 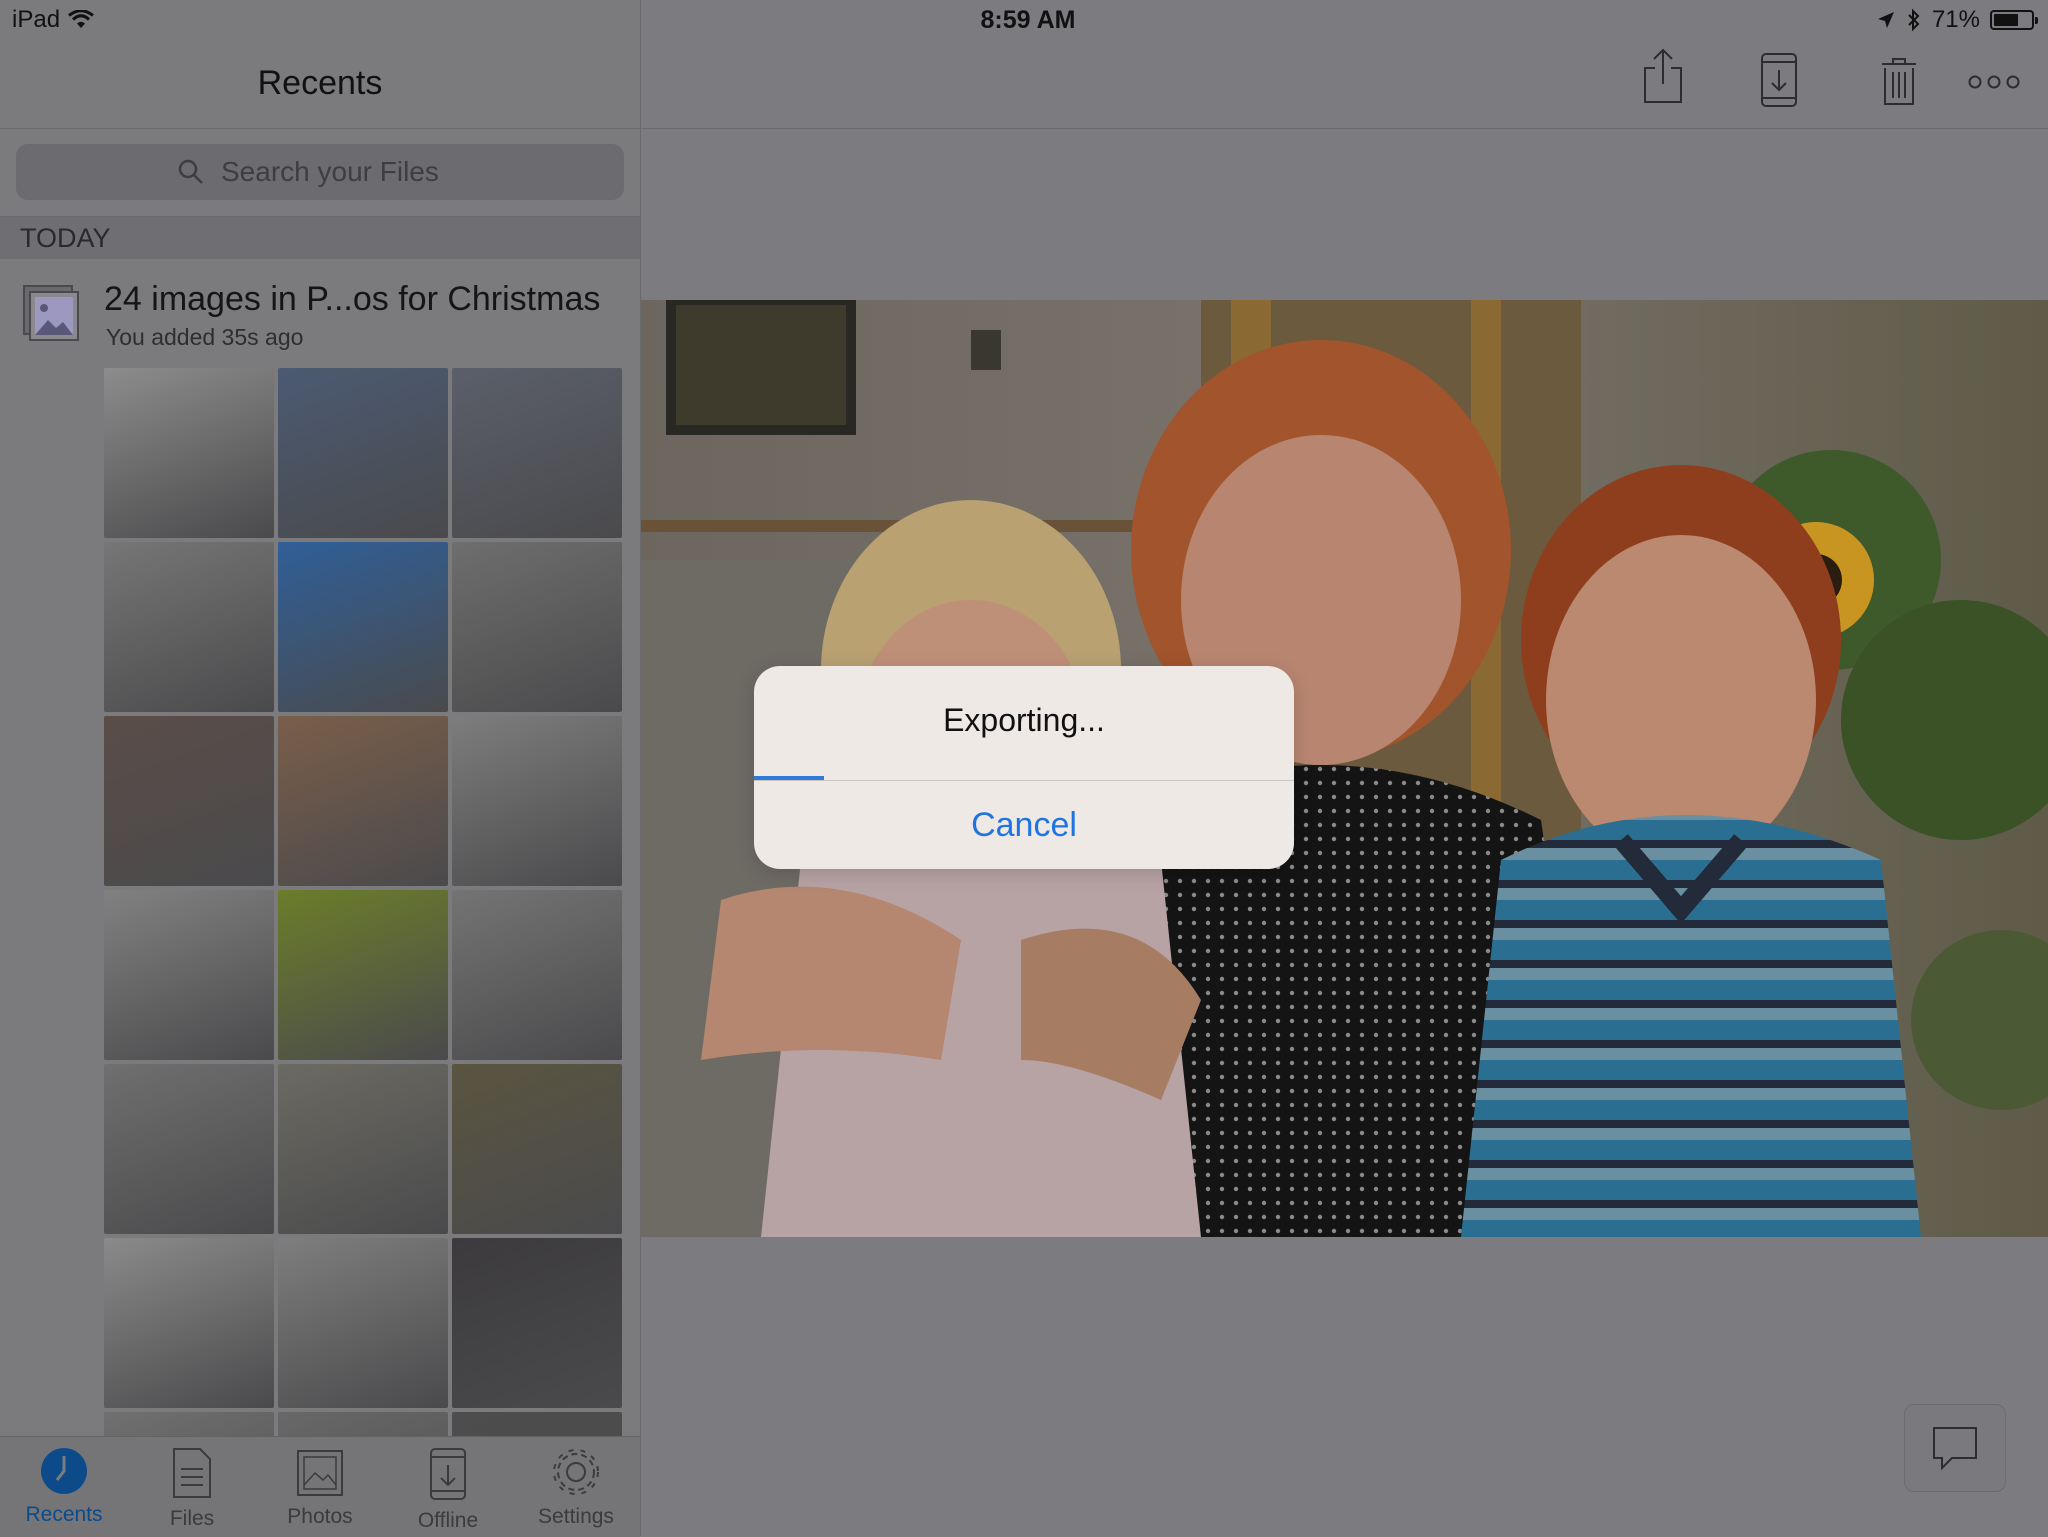 What do you see at coordinates (448, 1474) in the screenshot?
I see `offline-icon` at bounding box center [448, 1474].